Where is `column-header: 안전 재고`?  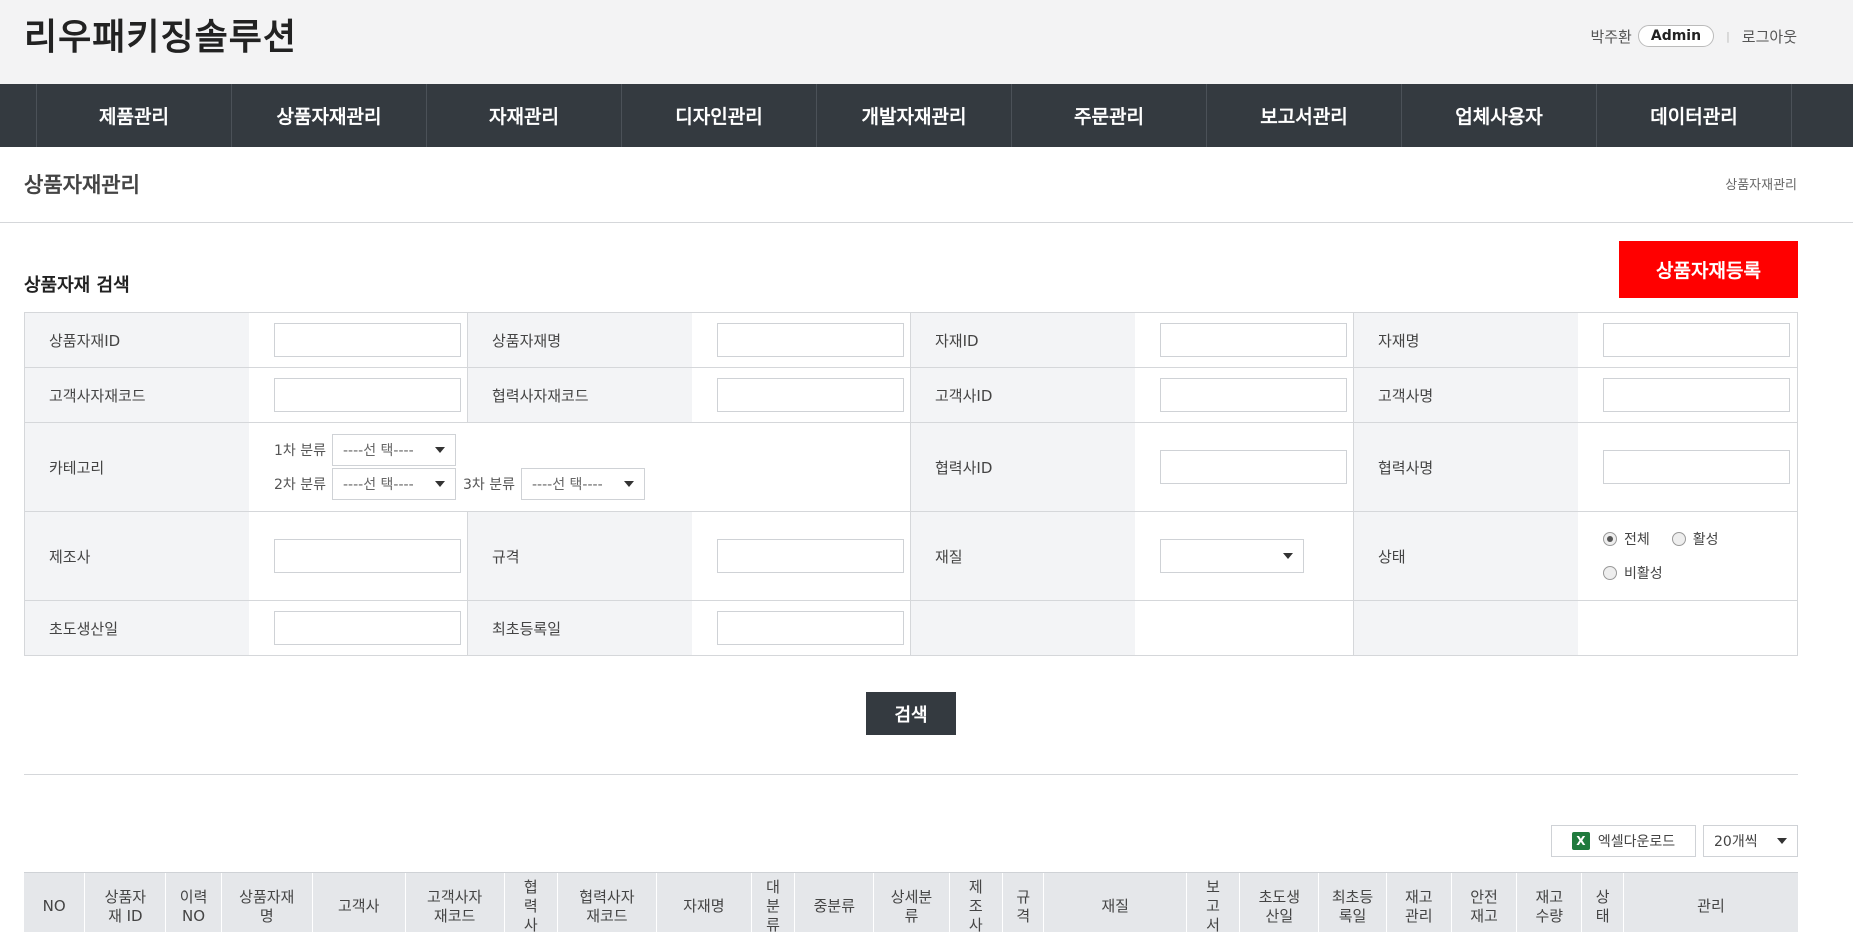
column-header: 안전 재고 is located at coordinates (1485, 902).